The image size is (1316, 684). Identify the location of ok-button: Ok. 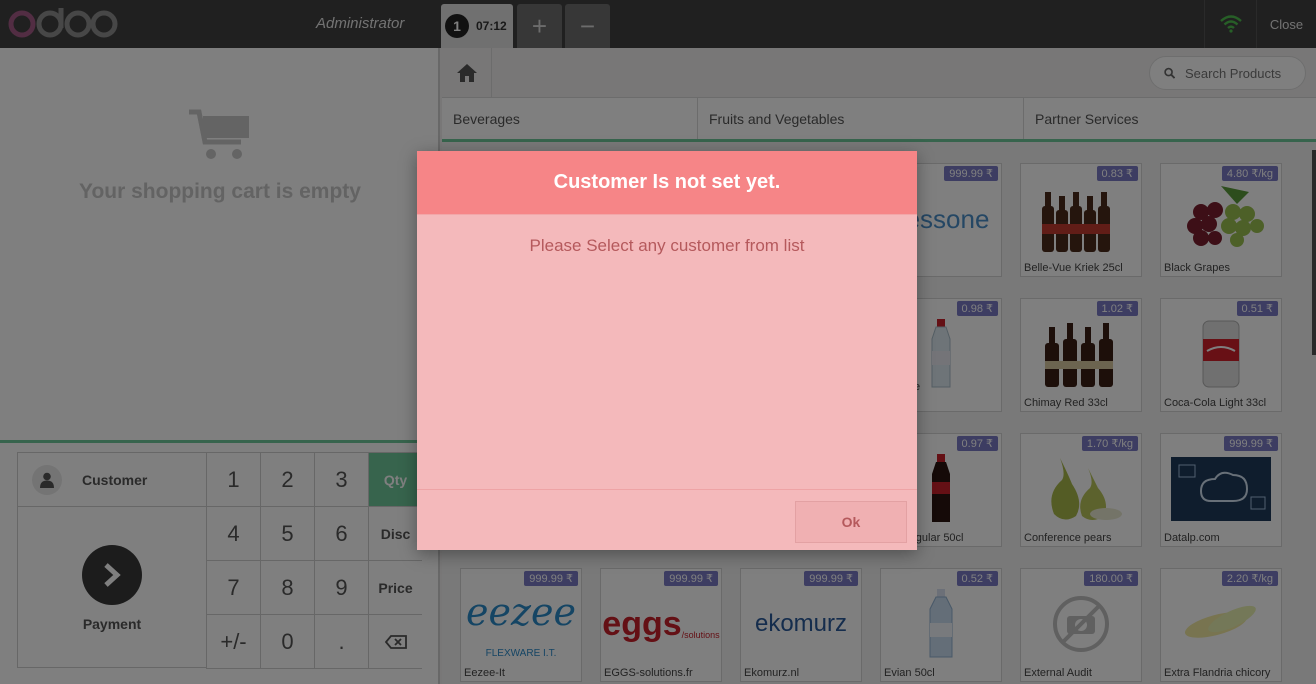
(851, 522).